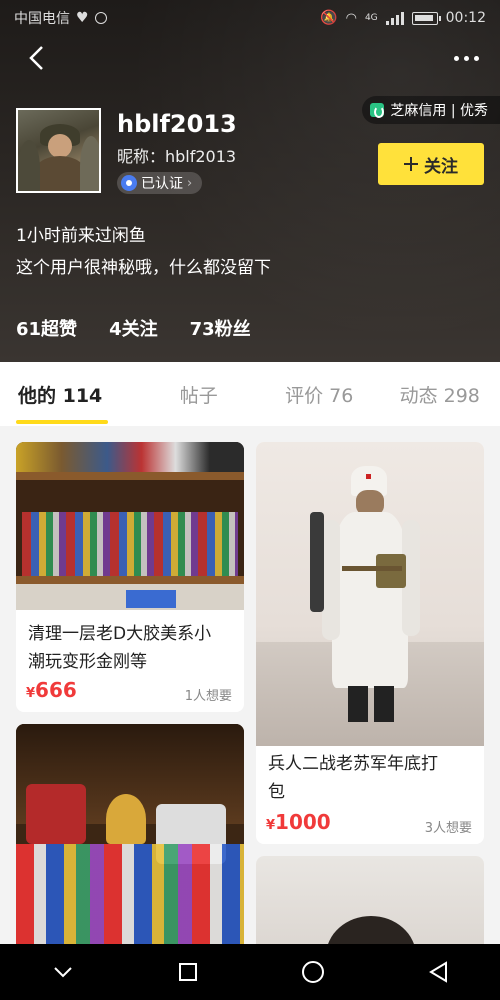  Describe the element at coordinates (188, 972) in the screenshot. I see `square-icon` at that location.